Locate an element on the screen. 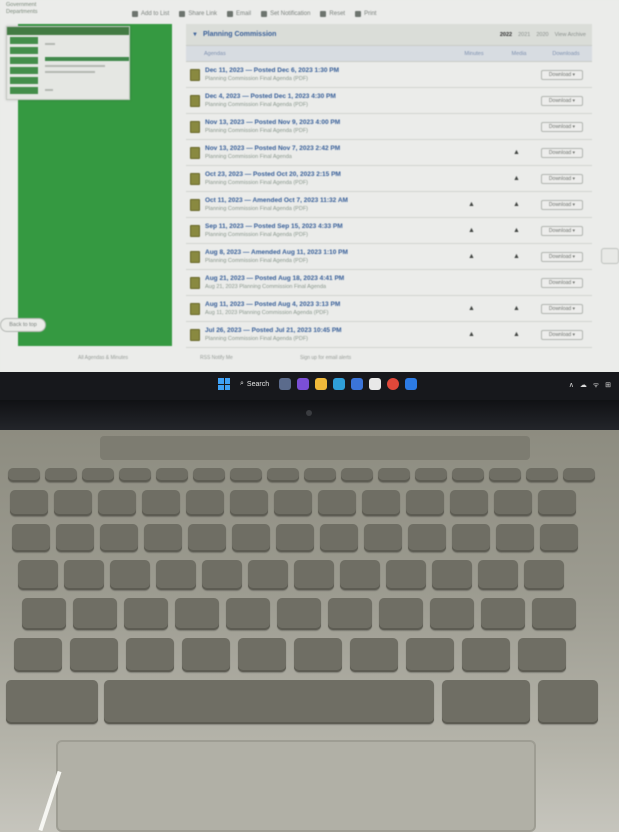  year-tab: 2022 is located at coordinates (506, 35).